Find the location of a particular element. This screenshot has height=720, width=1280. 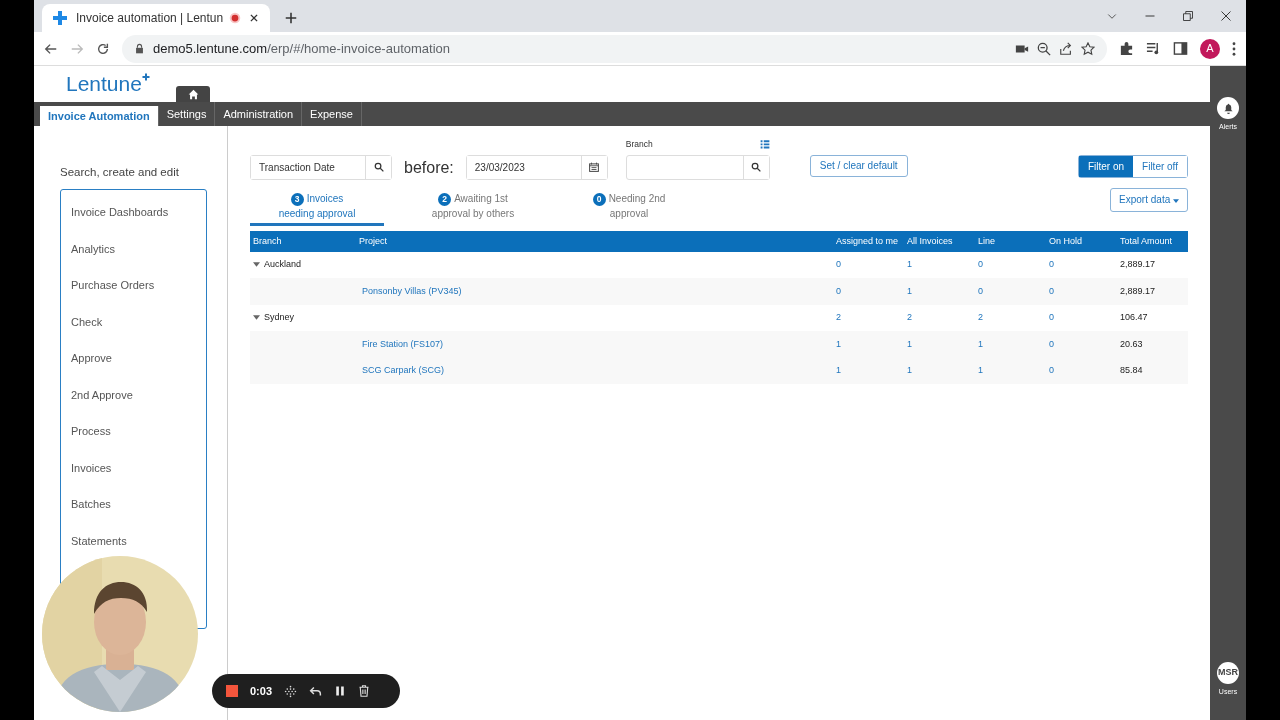

bell-icon is located at coordinates (1228, 108).